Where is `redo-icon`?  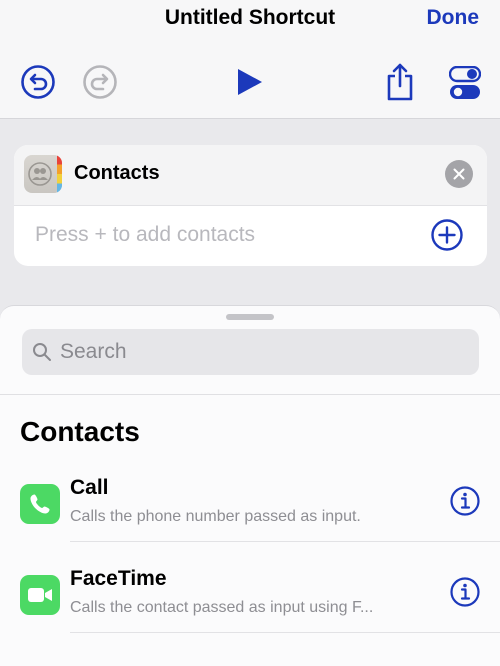 redo-icon is located at coordinates (100, 82).